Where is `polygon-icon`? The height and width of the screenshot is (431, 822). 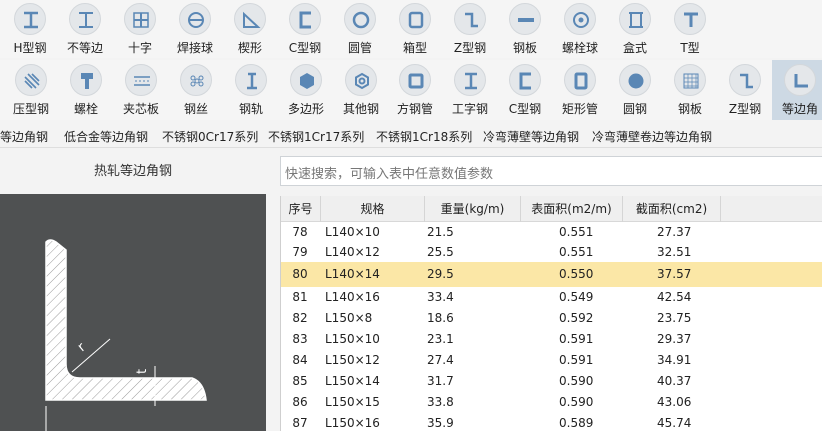 polygon-icon is located at coordinates (306, 80).